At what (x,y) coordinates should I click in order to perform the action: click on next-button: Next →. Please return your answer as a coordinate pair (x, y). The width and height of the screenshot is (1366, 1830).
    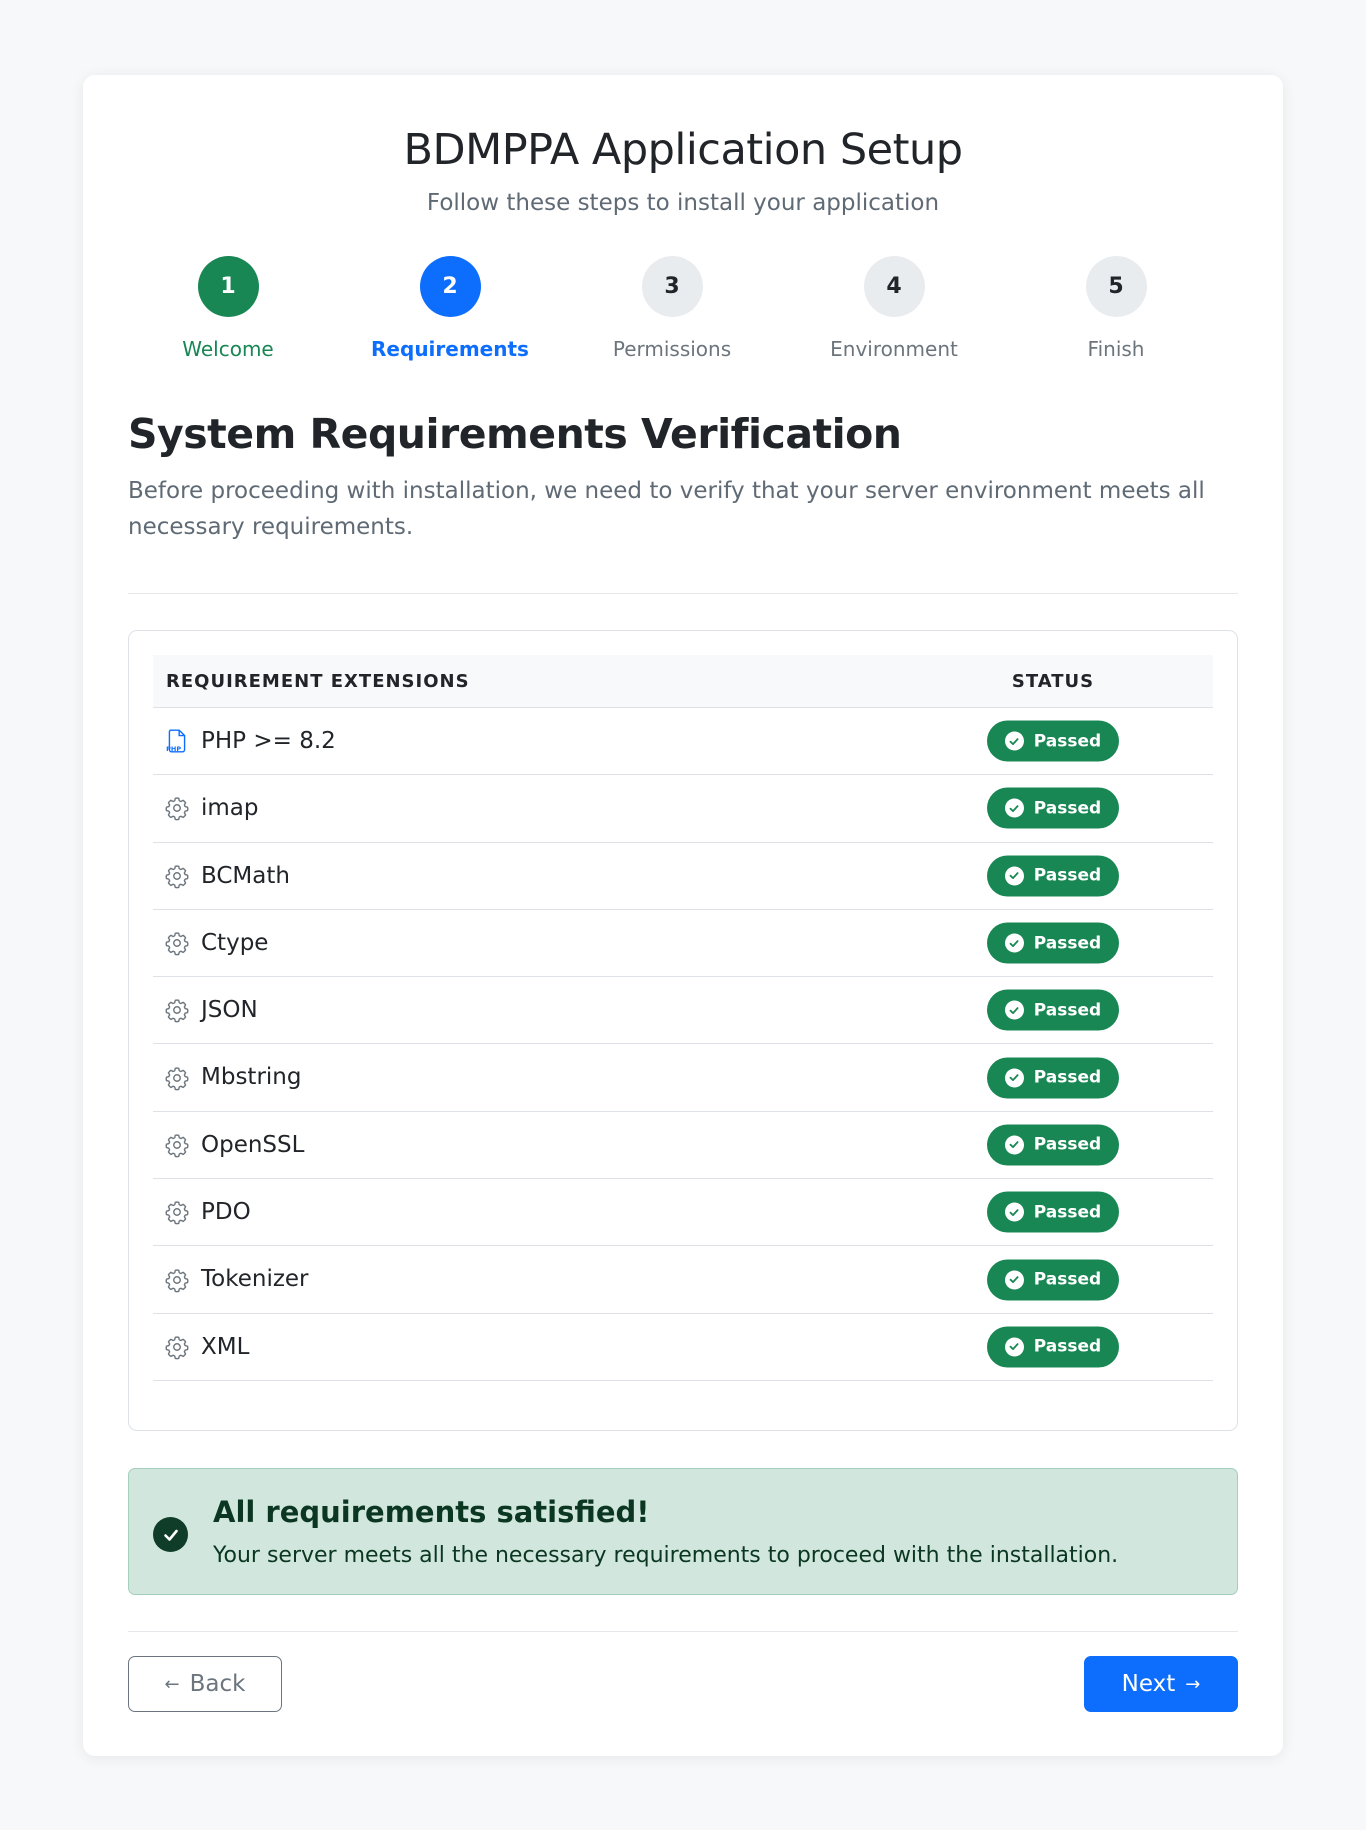
    Looking at the image, I should click on (1161, 1684).